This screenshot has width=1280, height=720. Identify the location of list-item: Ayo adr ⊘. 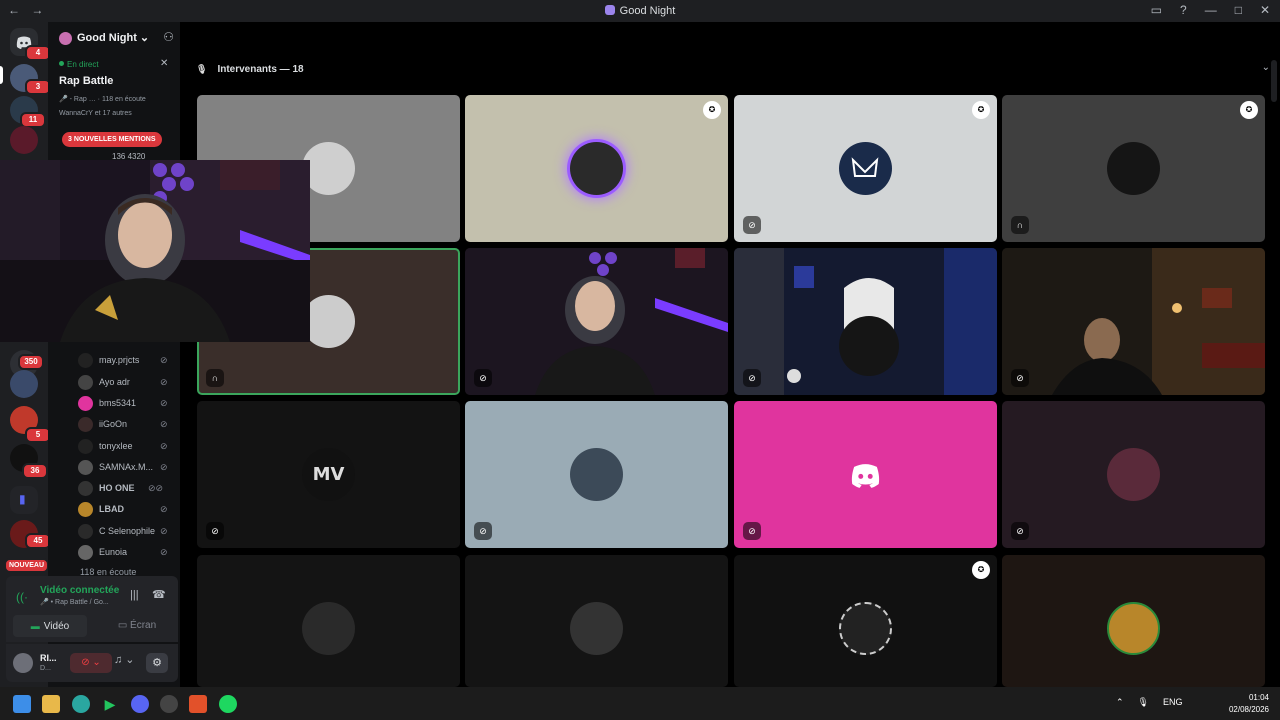
(128, 382).